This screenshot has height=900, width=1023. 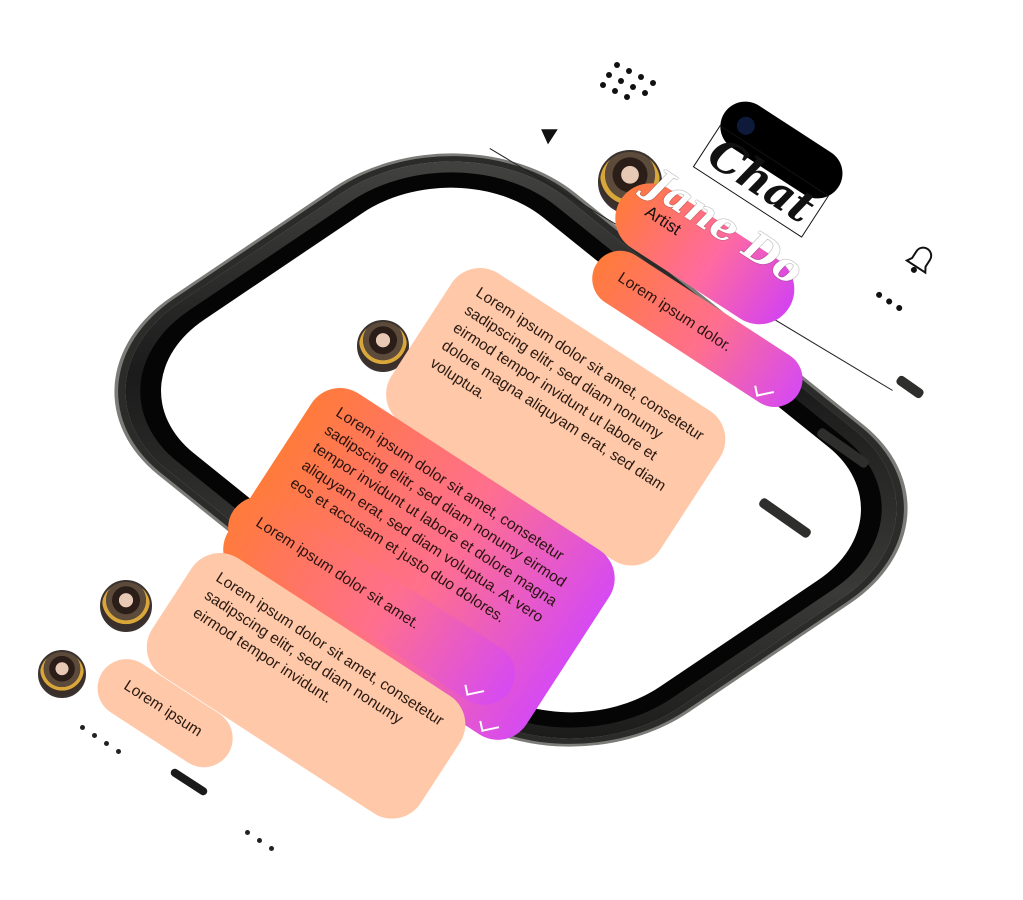 I want to click on dot-grid-icon, so click(x=630, y=83).